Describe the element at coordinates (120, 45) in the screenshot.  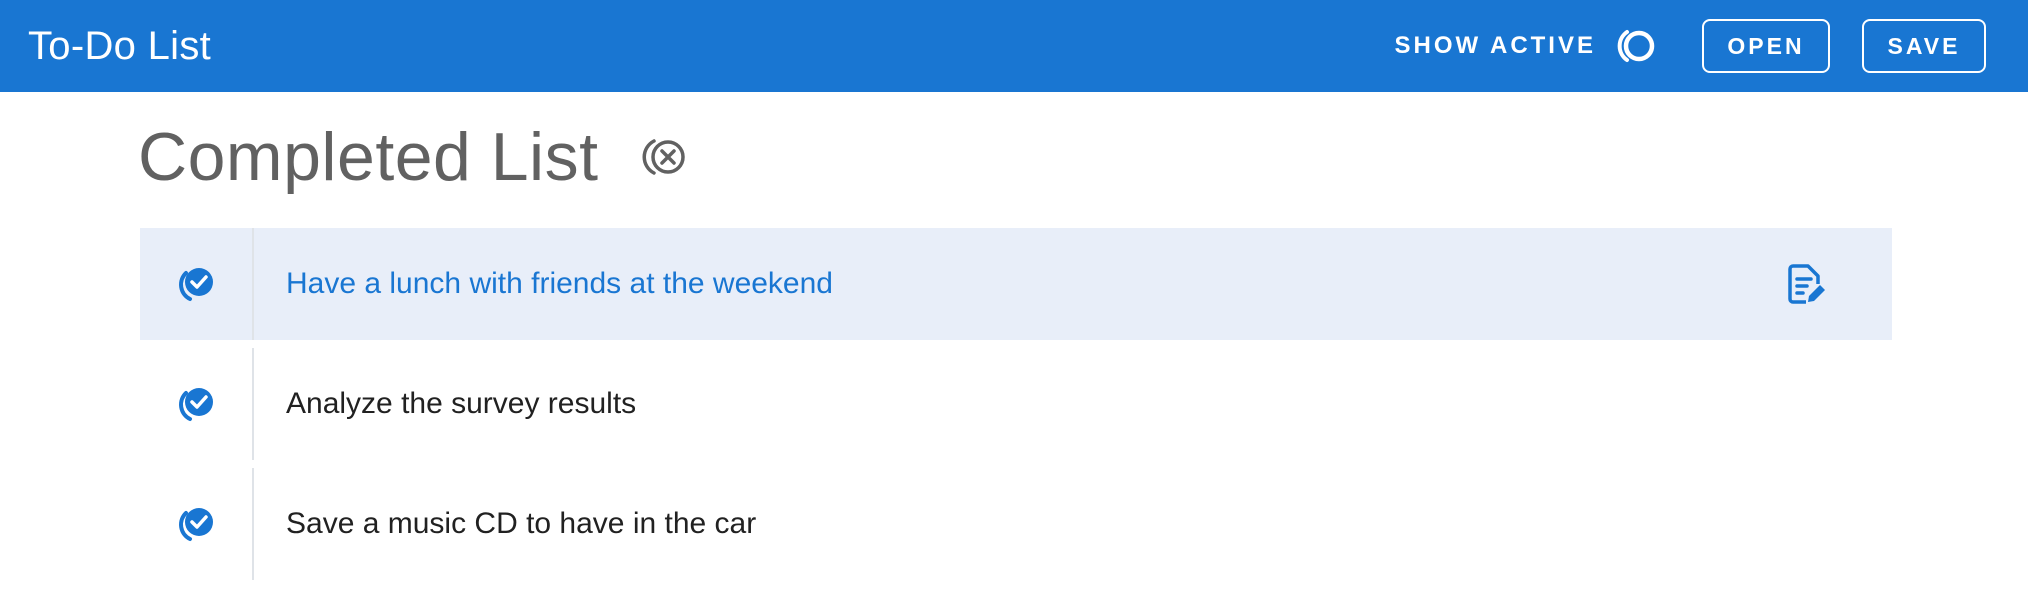
I see `app-title: To-Do List` at that location.